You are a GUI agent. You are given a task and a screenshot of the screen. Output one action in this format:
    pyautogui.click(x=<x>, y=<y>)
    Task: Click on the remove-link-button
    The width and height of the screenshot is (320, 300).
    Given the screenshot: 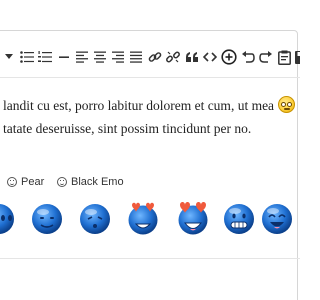 What is the action you would take?
    pyautogui.click(x=173, y=57)
    